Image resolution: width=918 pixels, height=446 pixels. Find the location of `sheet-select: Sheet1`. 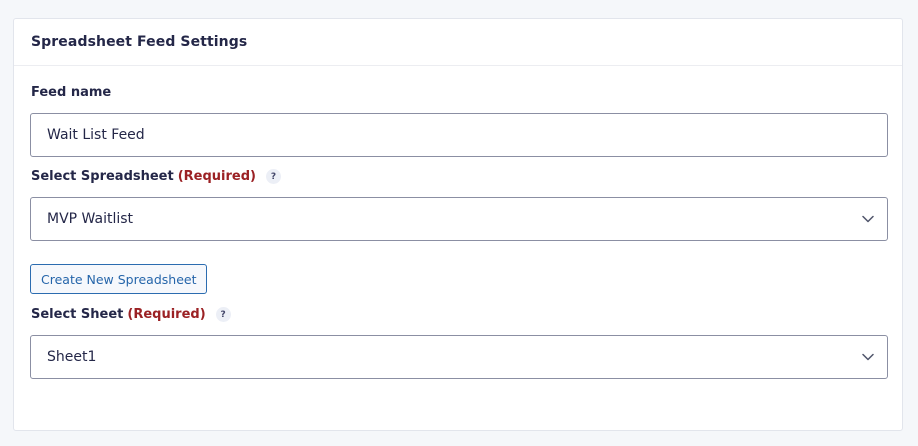

sheet-select: Sheet1 is located at coordinates (459, 357).